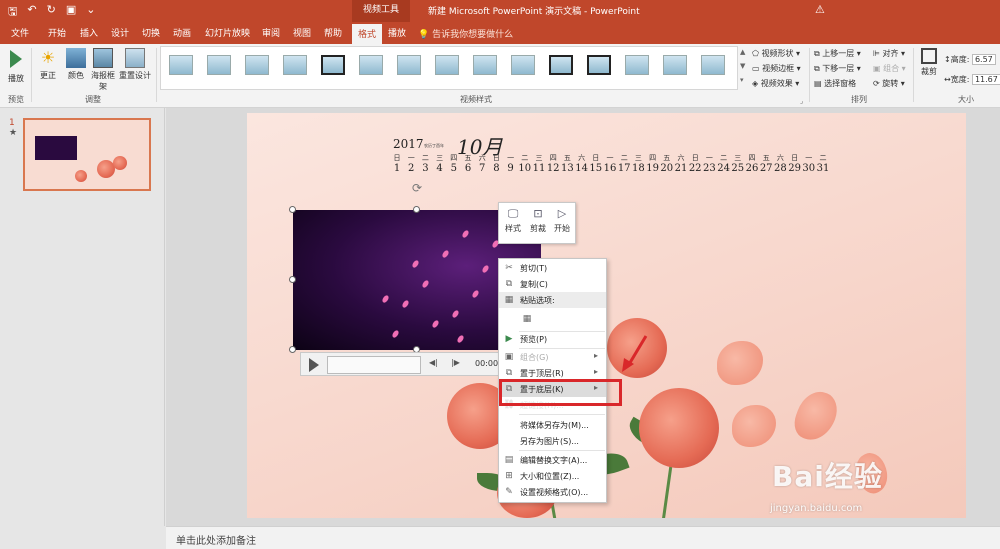  What do you see at coordinates (742, 52) in the screenshot?
I see `gallery-scroll-up-icon: ▲` at bounding box center [742, 52].